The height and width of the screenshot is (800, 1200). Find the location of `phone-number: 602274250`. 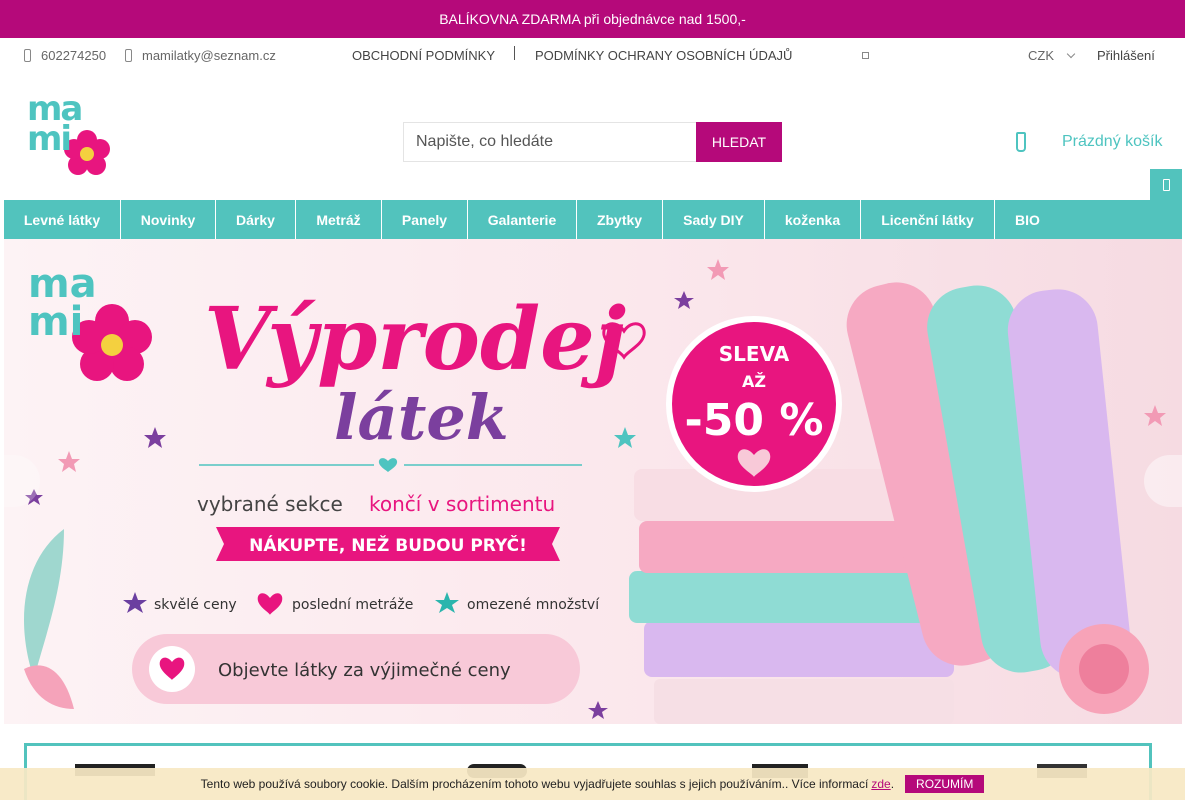

phone-number: 602274250 is located at coordinates (74, 55).